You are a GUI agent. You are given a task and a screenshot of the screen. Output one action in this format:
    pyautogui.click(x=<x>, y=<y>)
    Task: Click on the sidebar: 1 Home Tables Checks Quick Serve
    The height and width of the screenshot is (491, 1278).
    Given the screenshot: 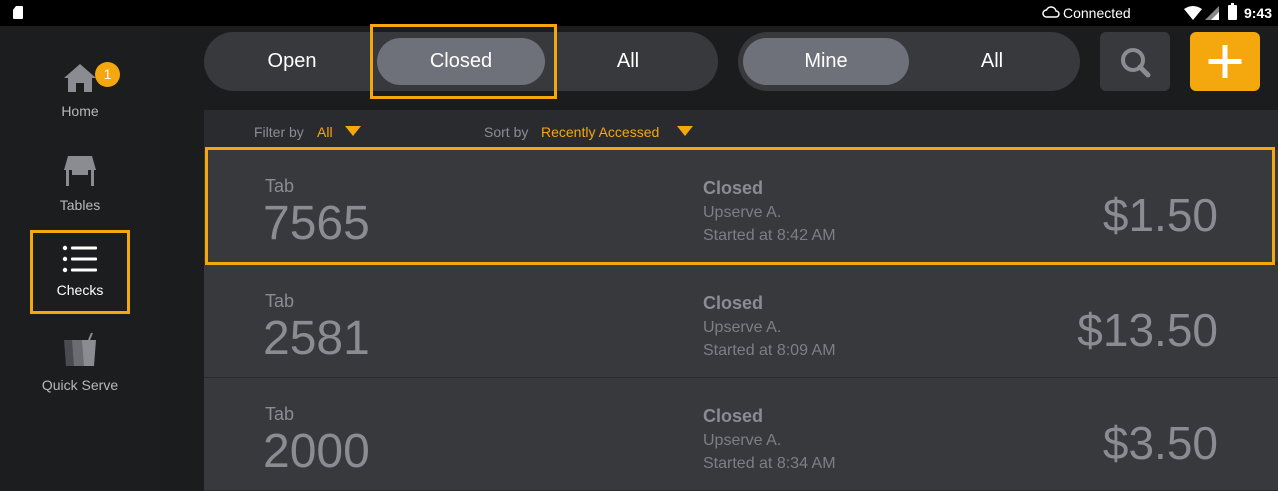 What is the action you would take?
    pyautogui.click(x=80, y=258)
    